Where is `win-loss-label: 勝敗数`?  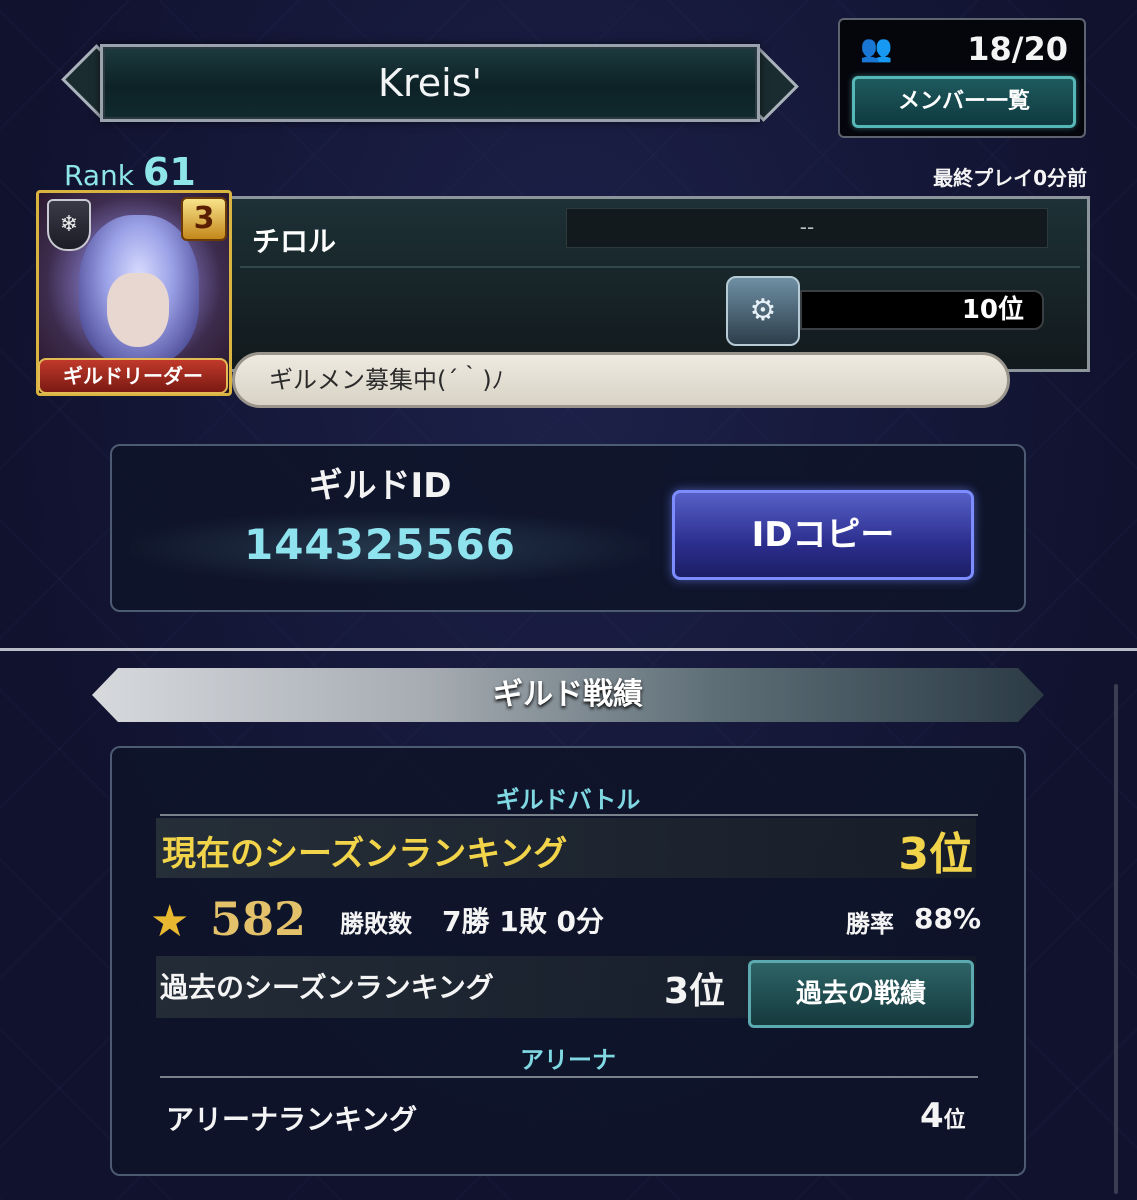 win-loss-label: 勝敗数 is located at coordinates (376, 924).